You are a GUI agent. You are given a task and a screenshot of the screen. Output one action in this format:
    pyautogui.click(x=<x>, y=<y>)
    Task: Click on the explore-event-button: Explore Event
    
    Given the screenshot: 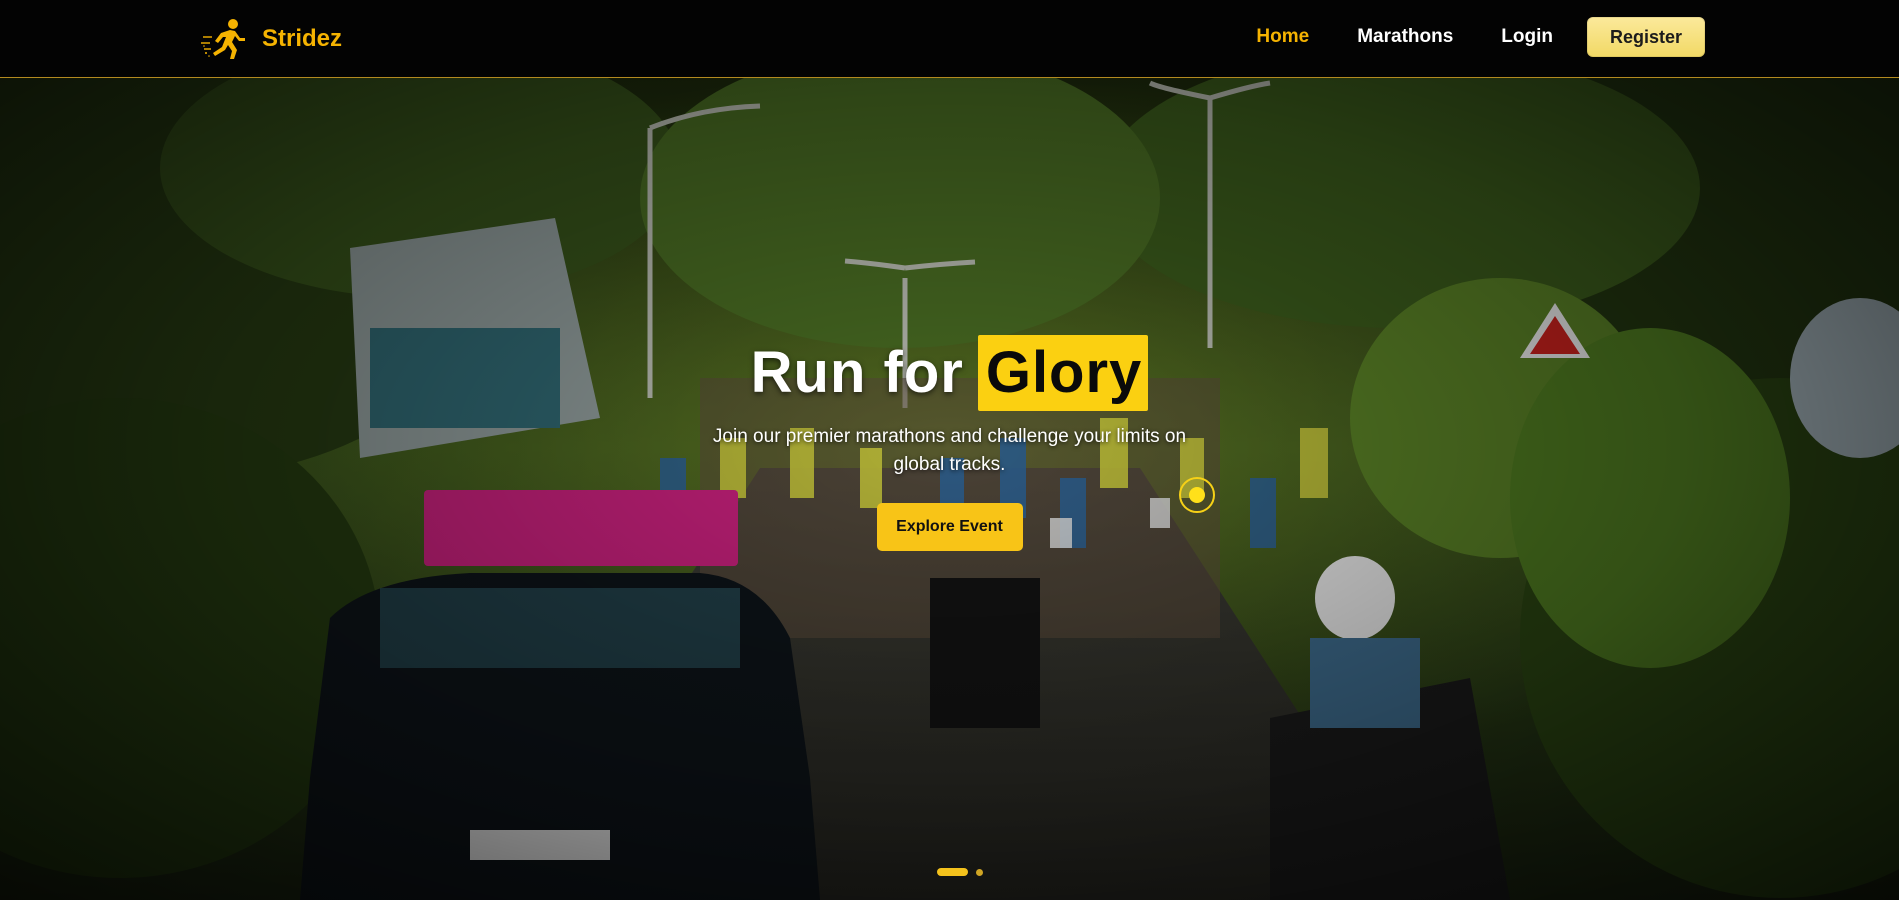 What is the action you would take?
    pyautogui.click(x=949, y=527)
    